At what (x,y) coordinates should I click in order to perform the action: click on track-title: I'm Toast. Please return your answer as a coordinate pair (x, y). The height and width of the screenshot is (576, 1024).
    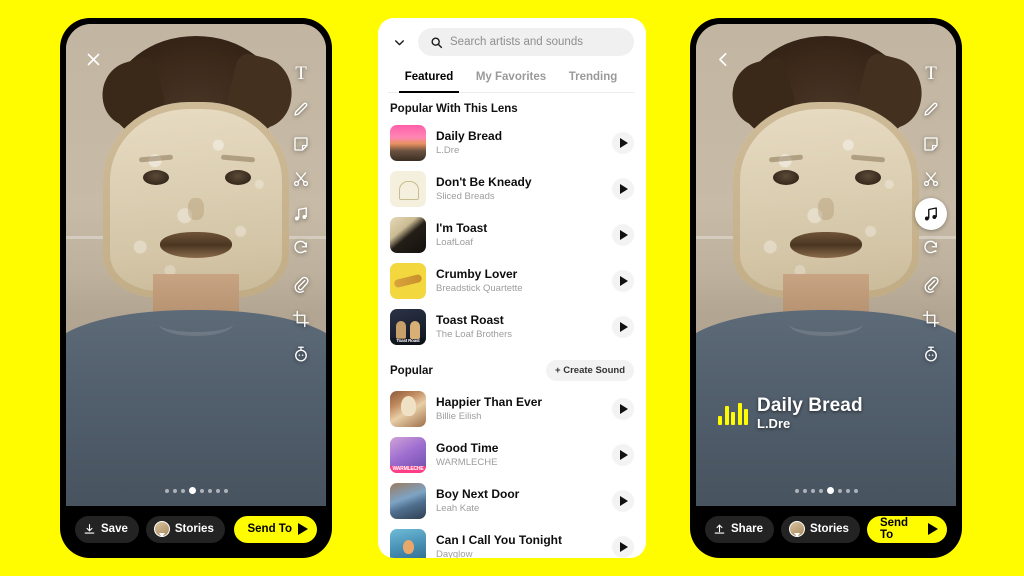
    Looking at the image, I should click on (462, 227).